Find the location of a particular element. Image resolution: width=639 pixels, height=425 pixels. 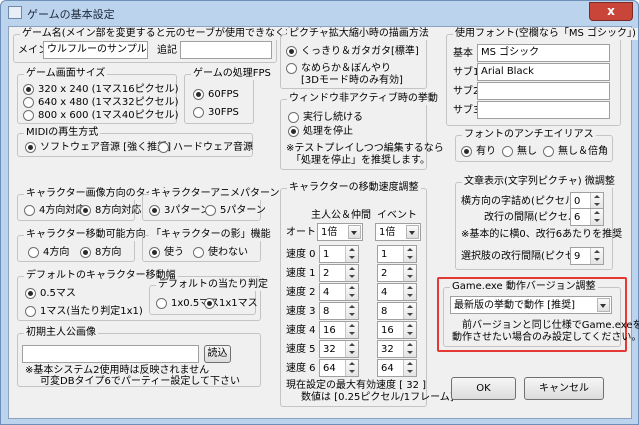

midi-option-hardware: ハードウェア音源 is located at coordinates (205, 147).